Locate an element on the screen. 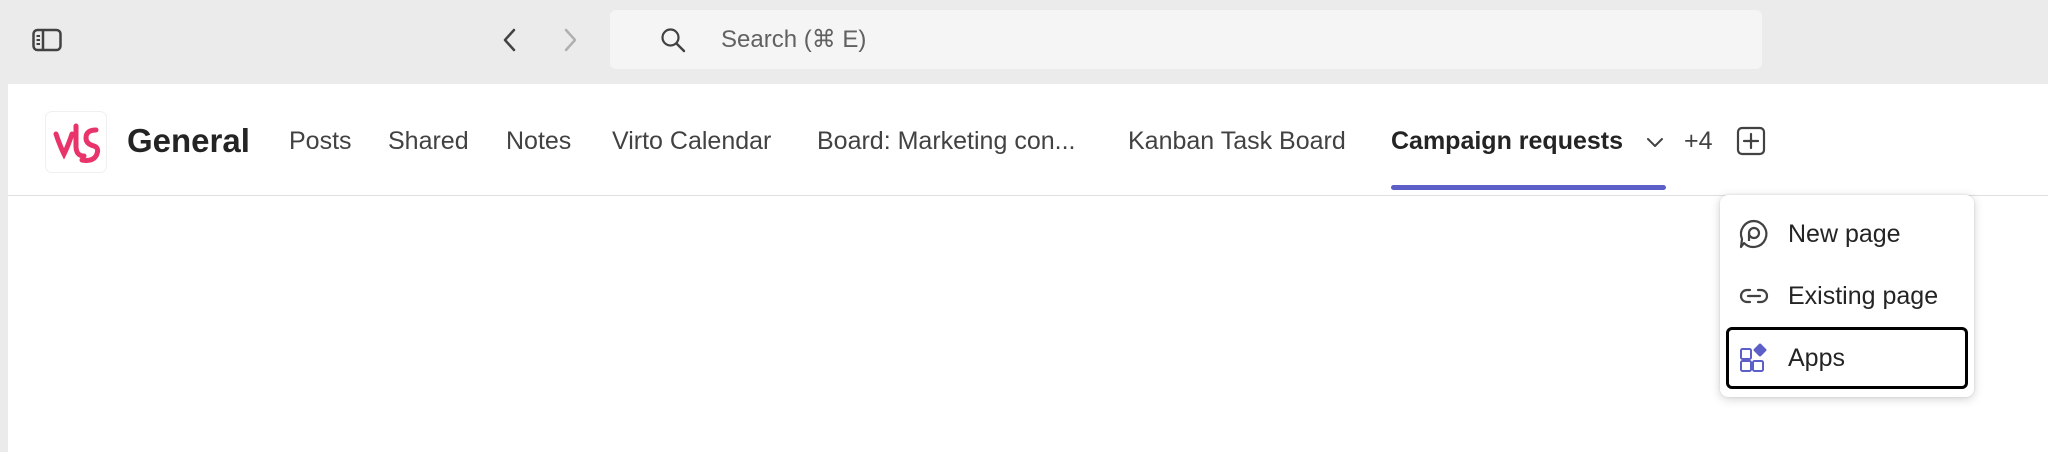 This screenshot has height=452, width=2048. menu-item-label: Existing page is located at coordinates (1863, 296).